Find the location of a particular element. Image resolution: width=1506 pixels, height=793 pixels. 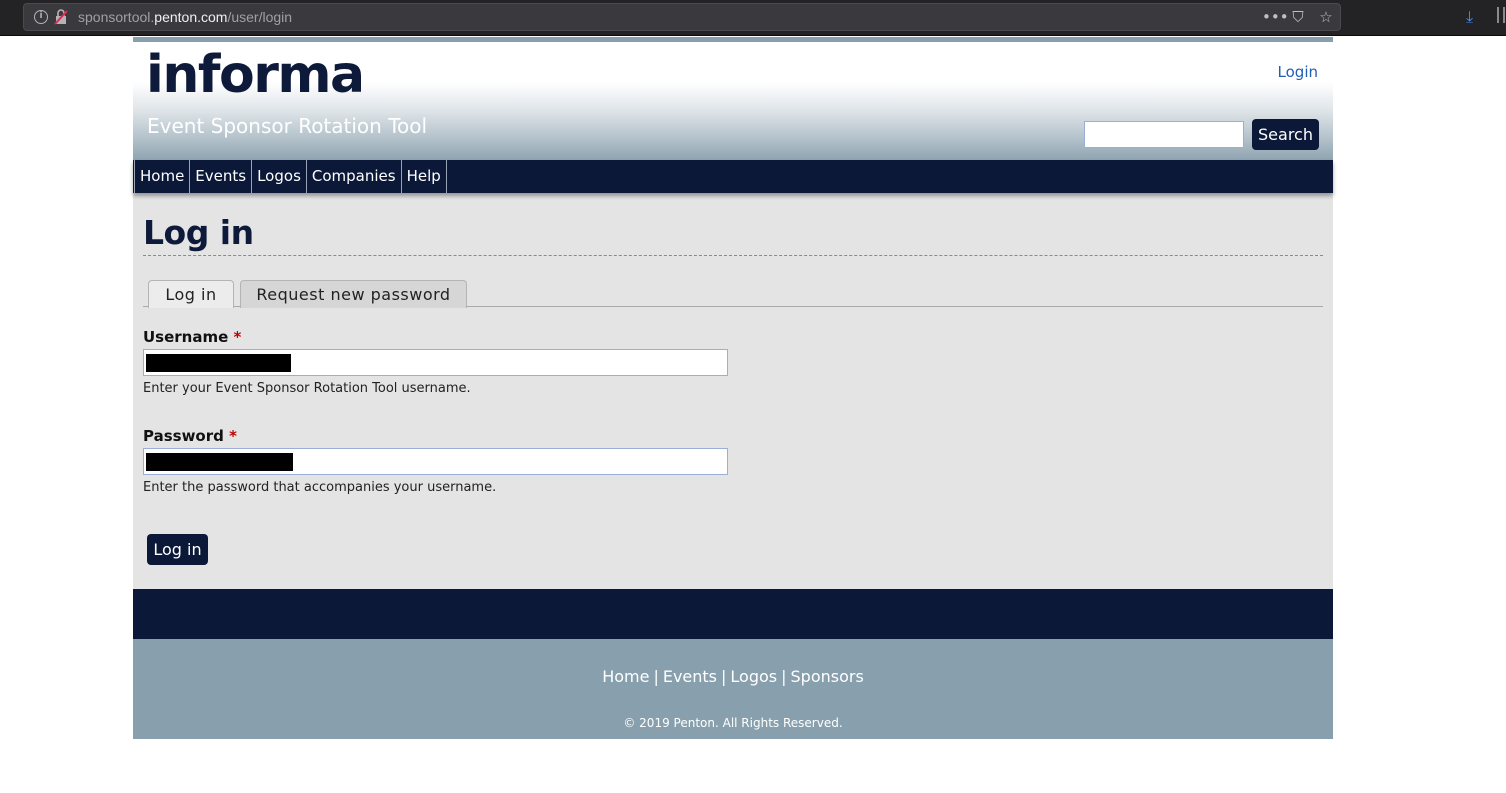

pocket-icon: ⛉ is located at coordinates (1298, 17).